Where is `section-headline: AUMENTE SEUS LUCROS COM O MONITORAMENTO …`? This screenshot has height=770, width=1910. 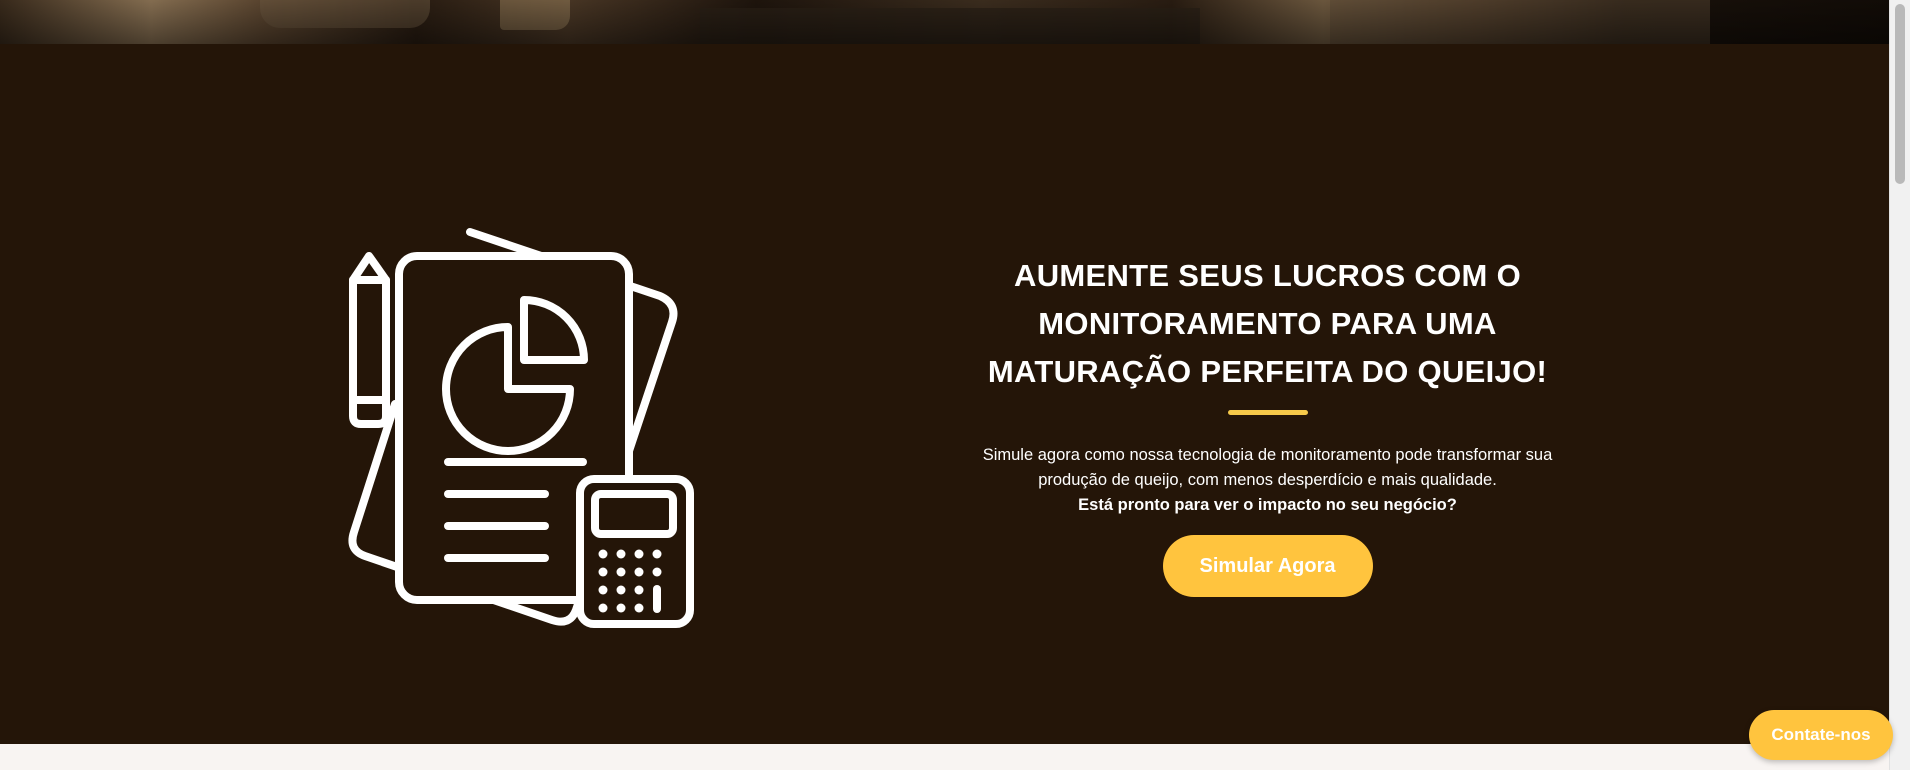 section-headline: AUMENTE SEUS LUCROS COM O MONITORAMENTO … is located at coordinates (1267, 323).